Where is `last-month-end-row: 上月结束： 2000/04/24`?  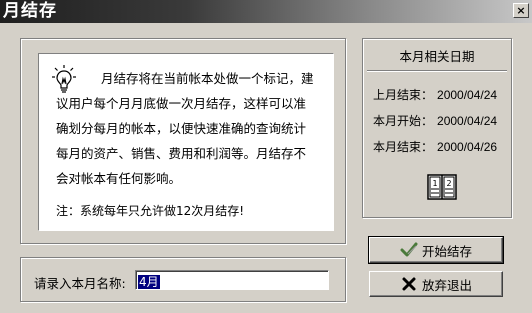 last-month-end-row: 上月结束： 2000/04/24 is located at coordinates (435, 94).